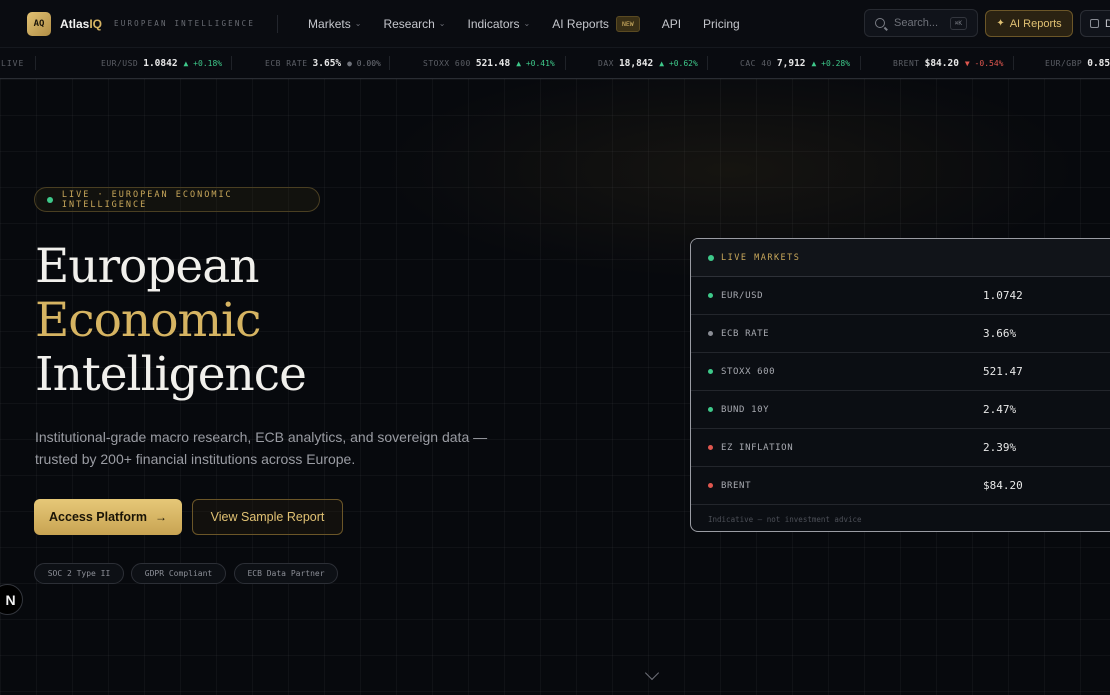  I want to click on nav-item-markets: Markets ⌄, so click(334, 24).